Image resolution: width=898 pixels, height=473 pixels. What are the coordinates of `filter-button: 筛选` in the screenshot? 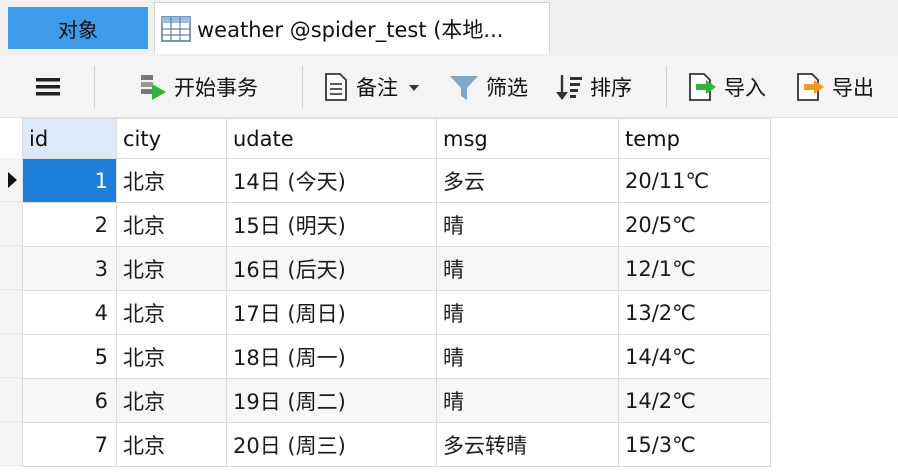 It's located at (488, 87).